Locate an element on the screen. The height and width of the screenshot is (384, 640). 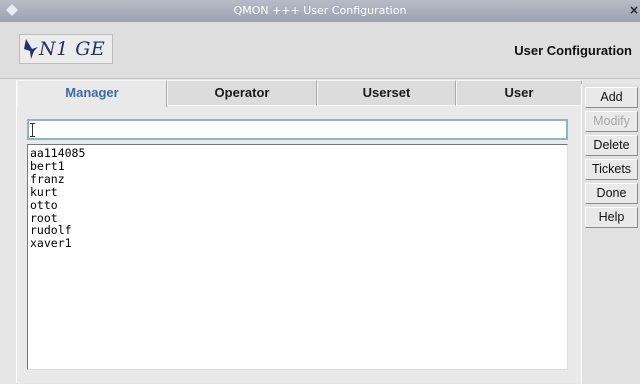
list-item: otto is located at coordinates (298, 205).